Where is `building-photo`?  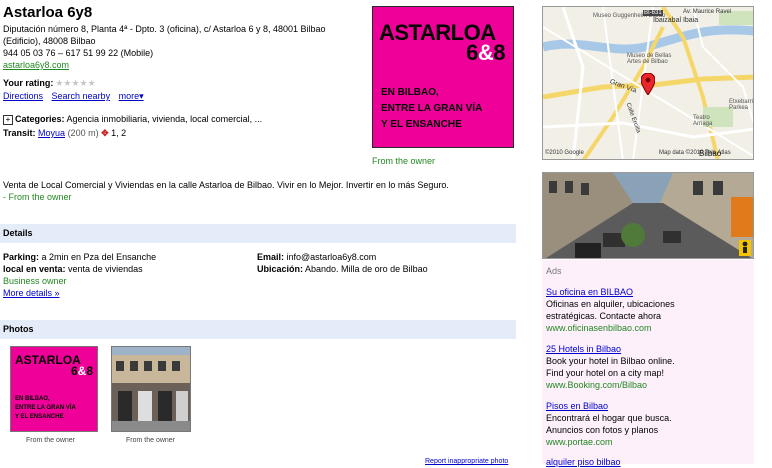 building-photo is located at coordinates (151, 389).